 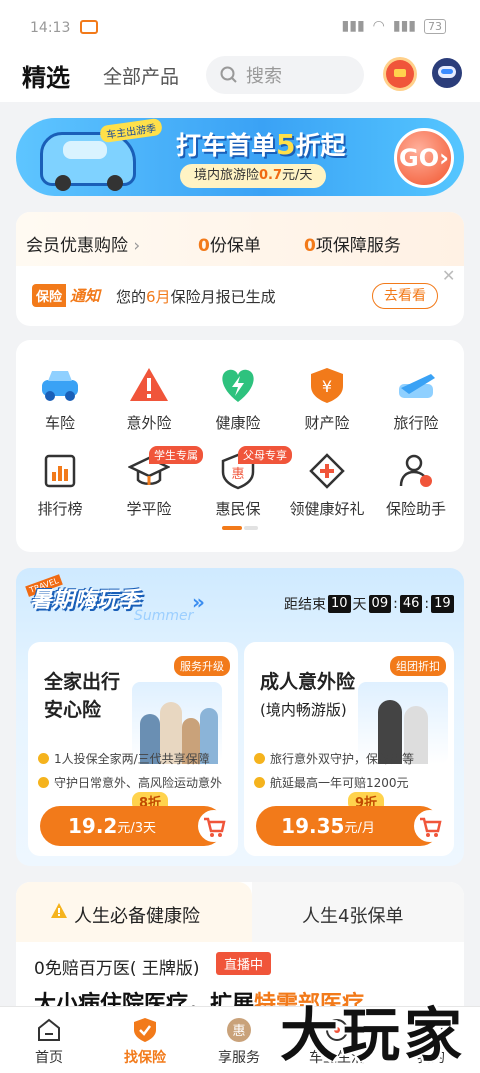 What do you see at coordinates (47, 76) in the screenshot?
I see `tab-featured: 精选` at bounding box center [47, 76].